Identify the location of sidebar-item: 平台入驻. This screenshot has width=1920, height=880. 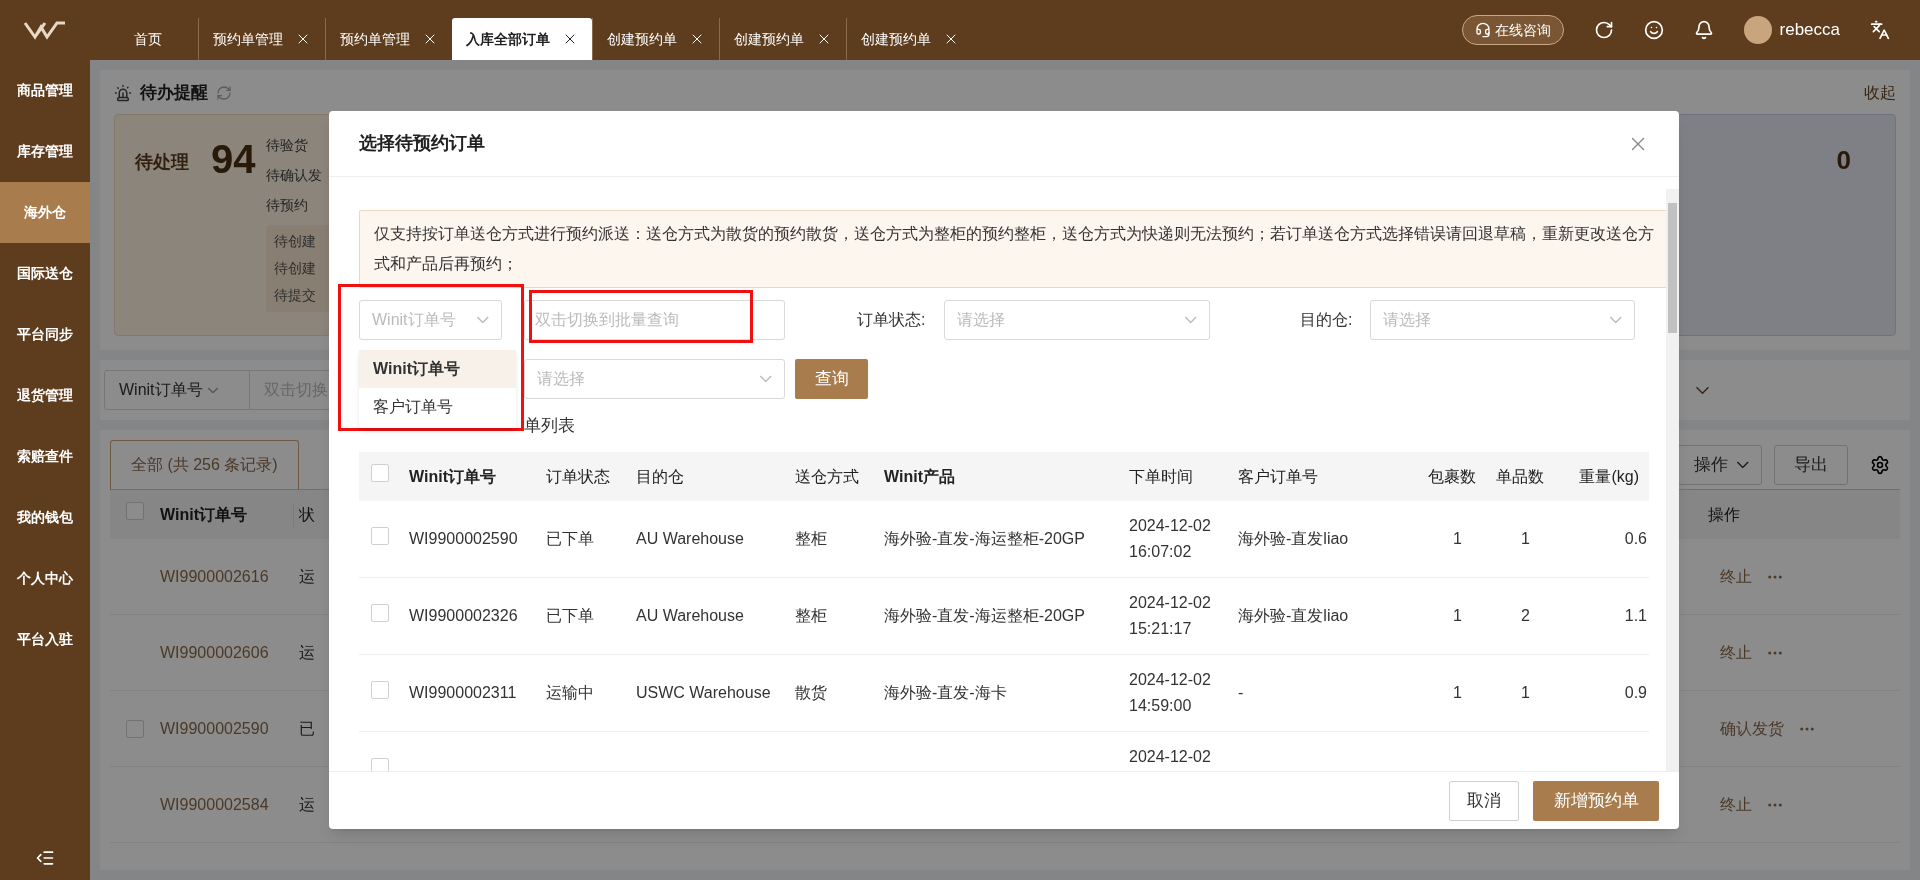
(45, 639).